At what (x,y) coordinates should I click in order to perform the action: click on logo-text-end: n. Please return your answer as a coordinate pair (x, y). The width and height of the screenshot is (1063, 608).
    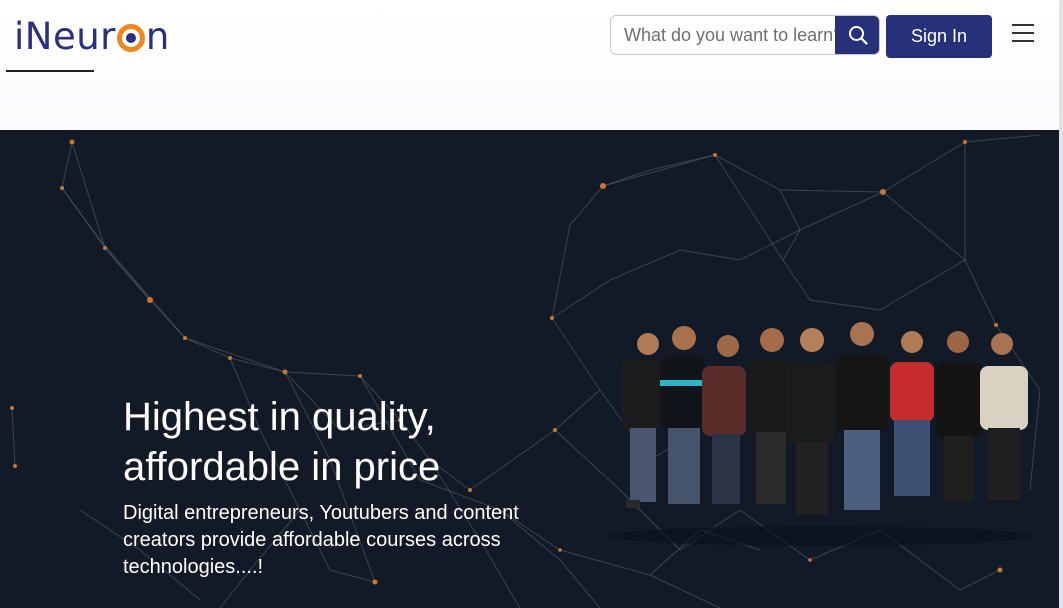
    Looking at the image, I should click on (157, 36).